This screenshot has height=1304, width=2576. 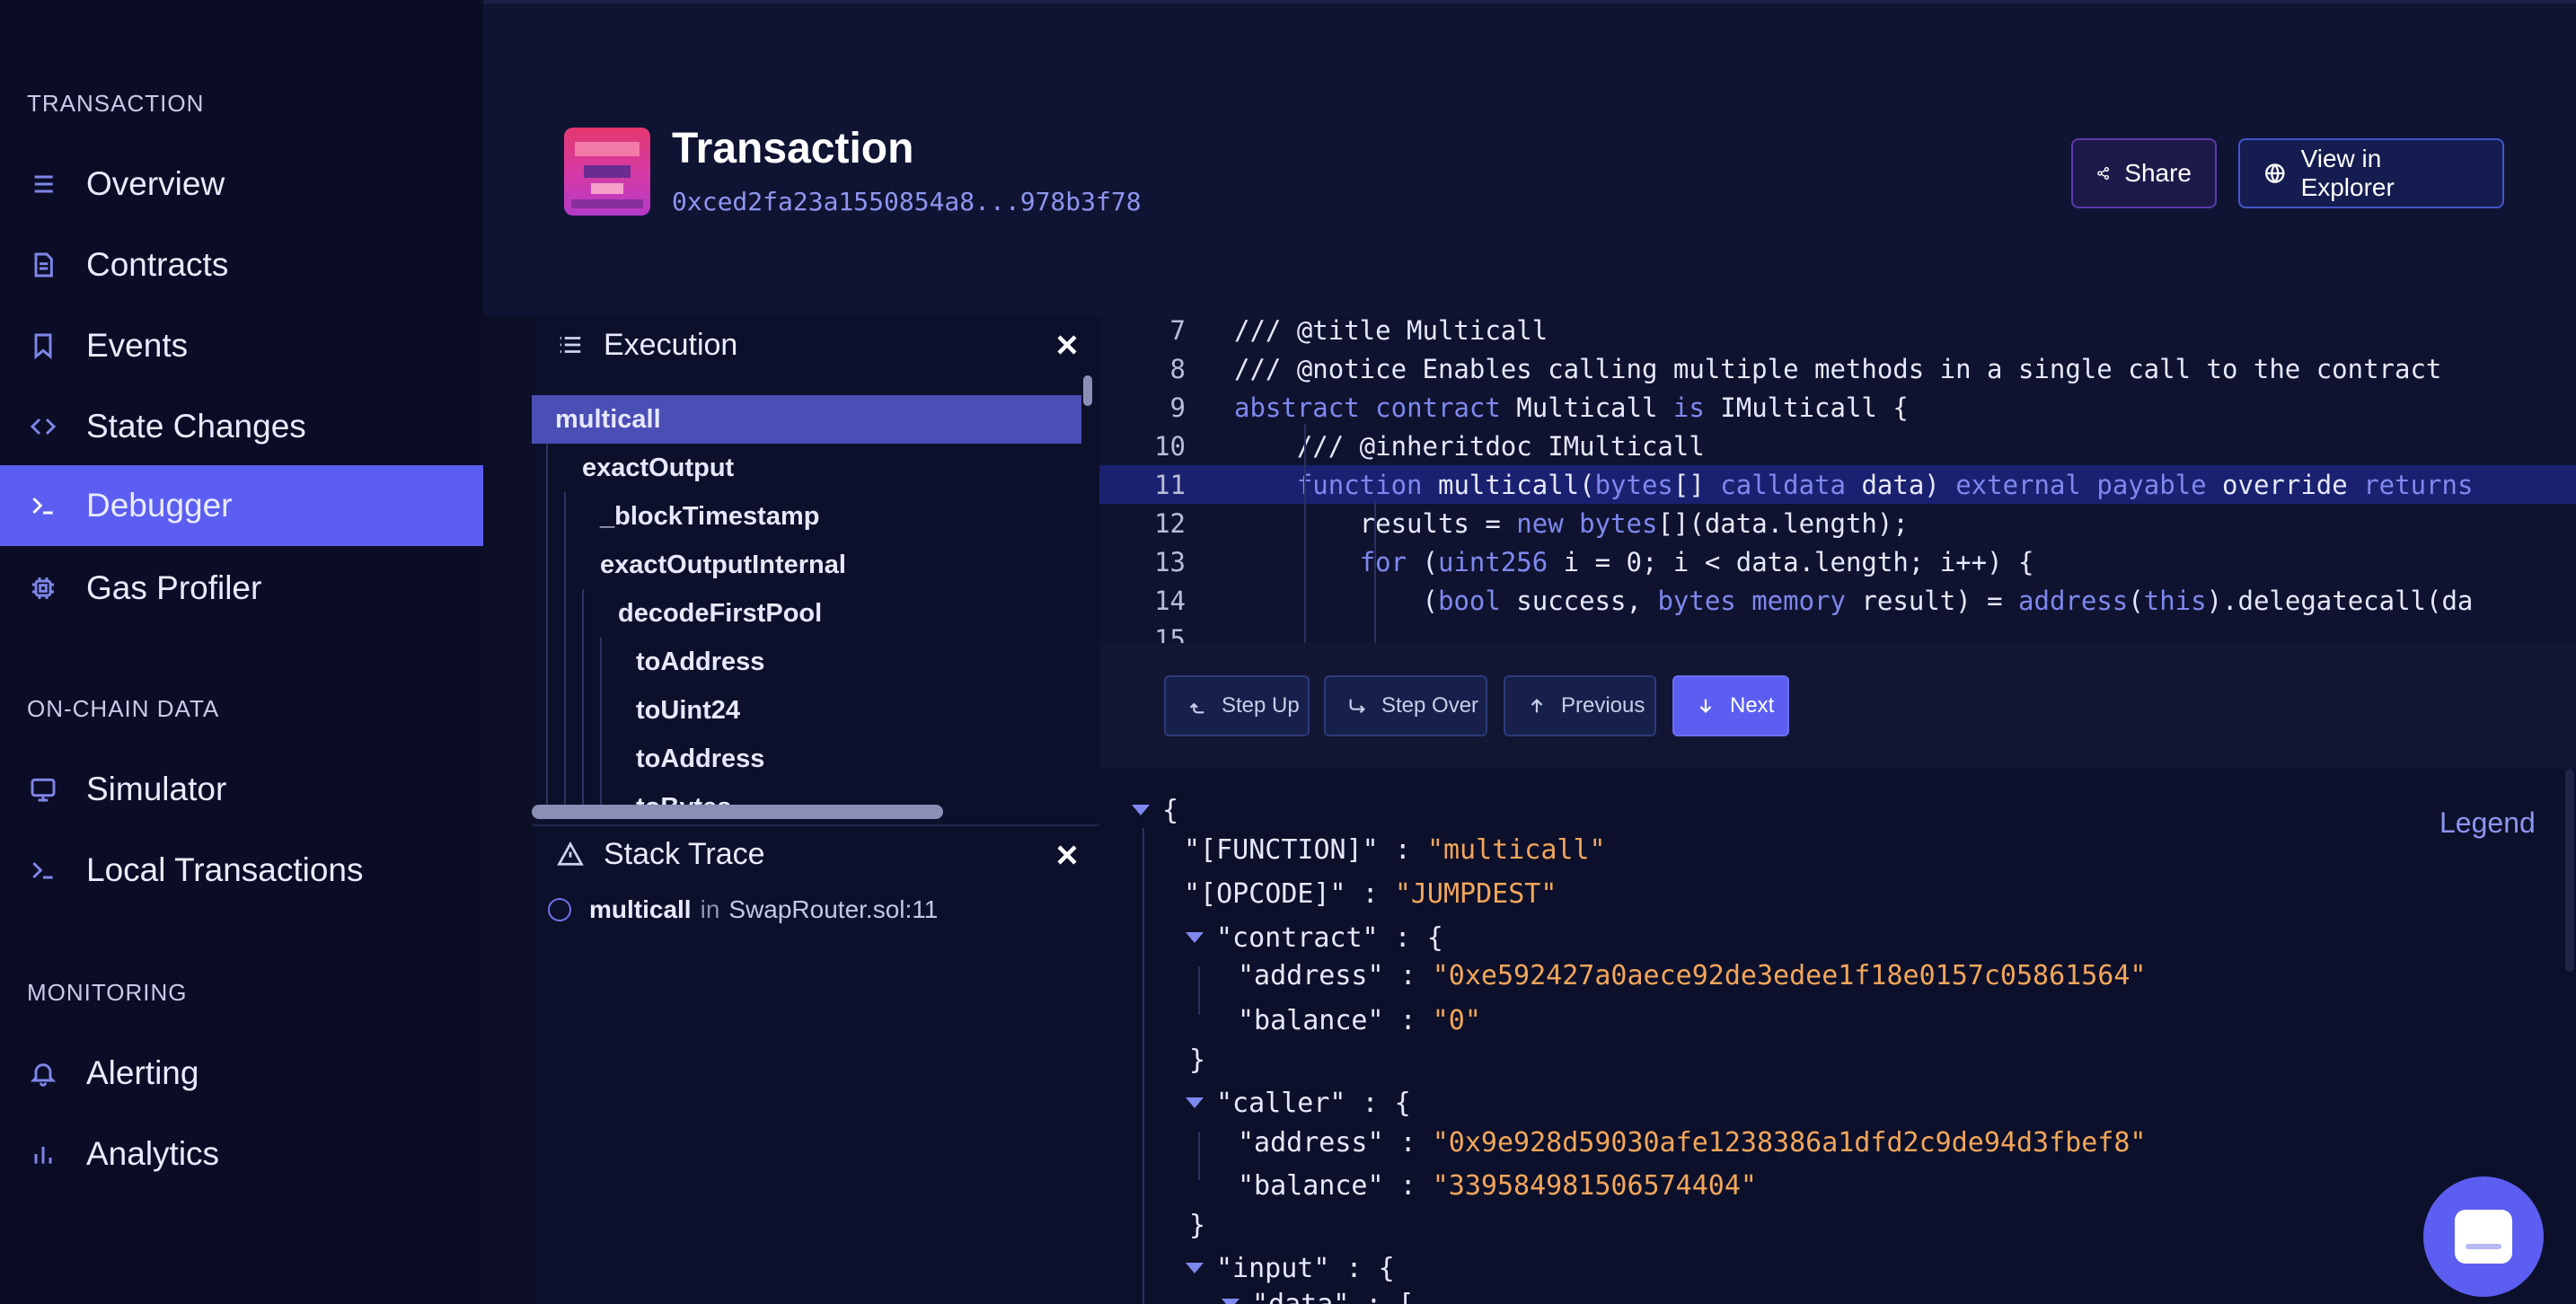 What do you see at coordinates (1067, 855) in the screenshot?
I see `close-stack-trace-button` at bounding box center [1067, 855].